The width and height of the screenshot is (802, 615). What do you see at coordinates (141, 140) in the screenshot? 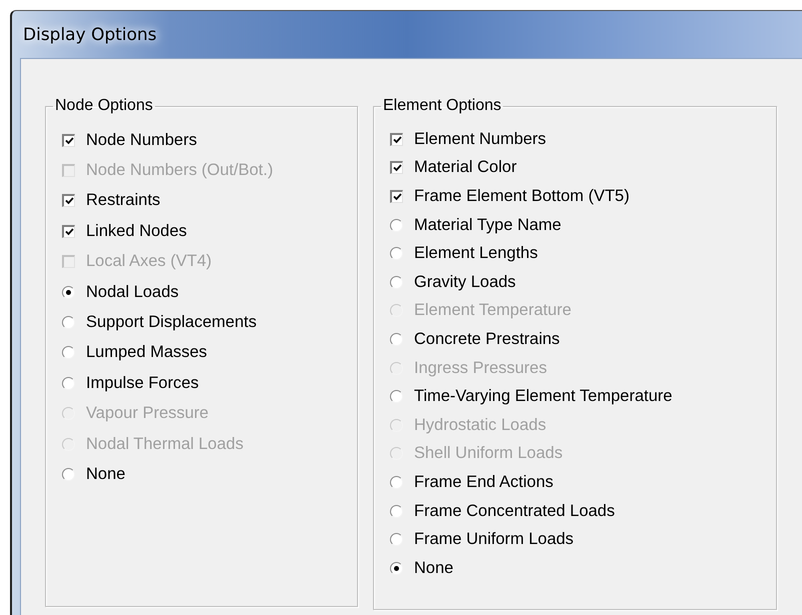
I see `option-label: Node Numbers` at bounding box center [141, 140].